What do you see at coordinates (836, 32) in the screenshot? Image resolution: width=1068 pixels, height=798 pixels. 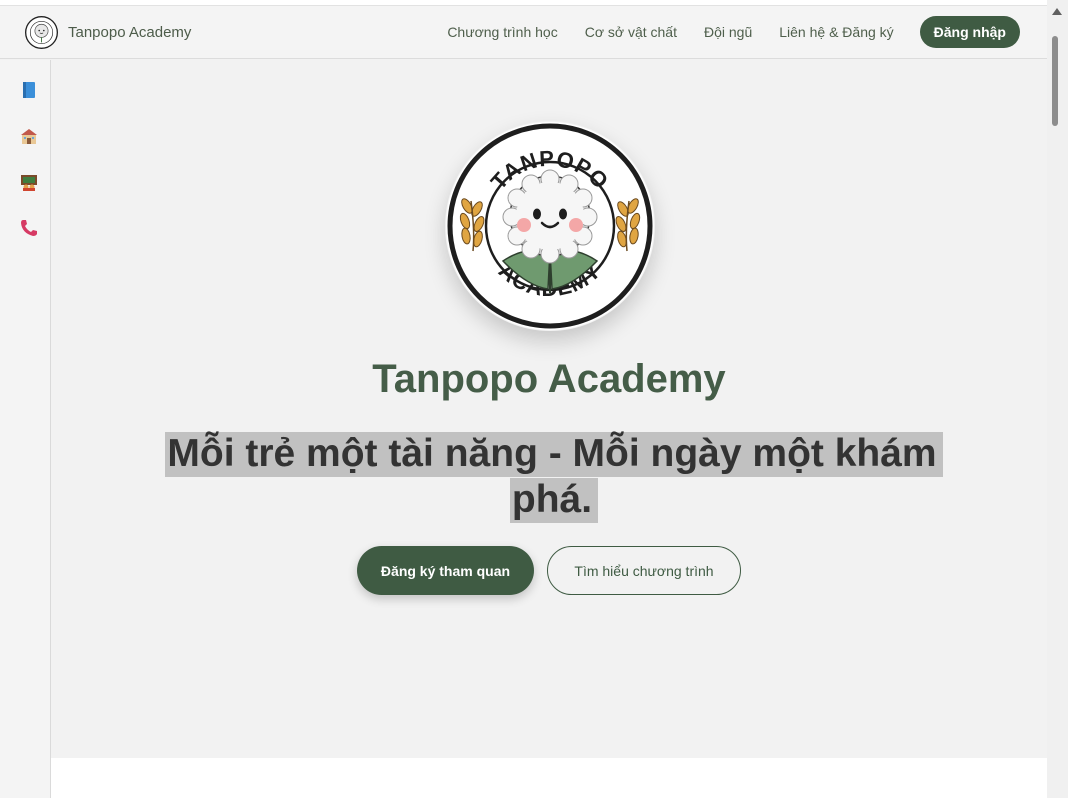 I see `nav-link-contact: Liên hệ & Đăng ký` at bounding box center [836, 32].